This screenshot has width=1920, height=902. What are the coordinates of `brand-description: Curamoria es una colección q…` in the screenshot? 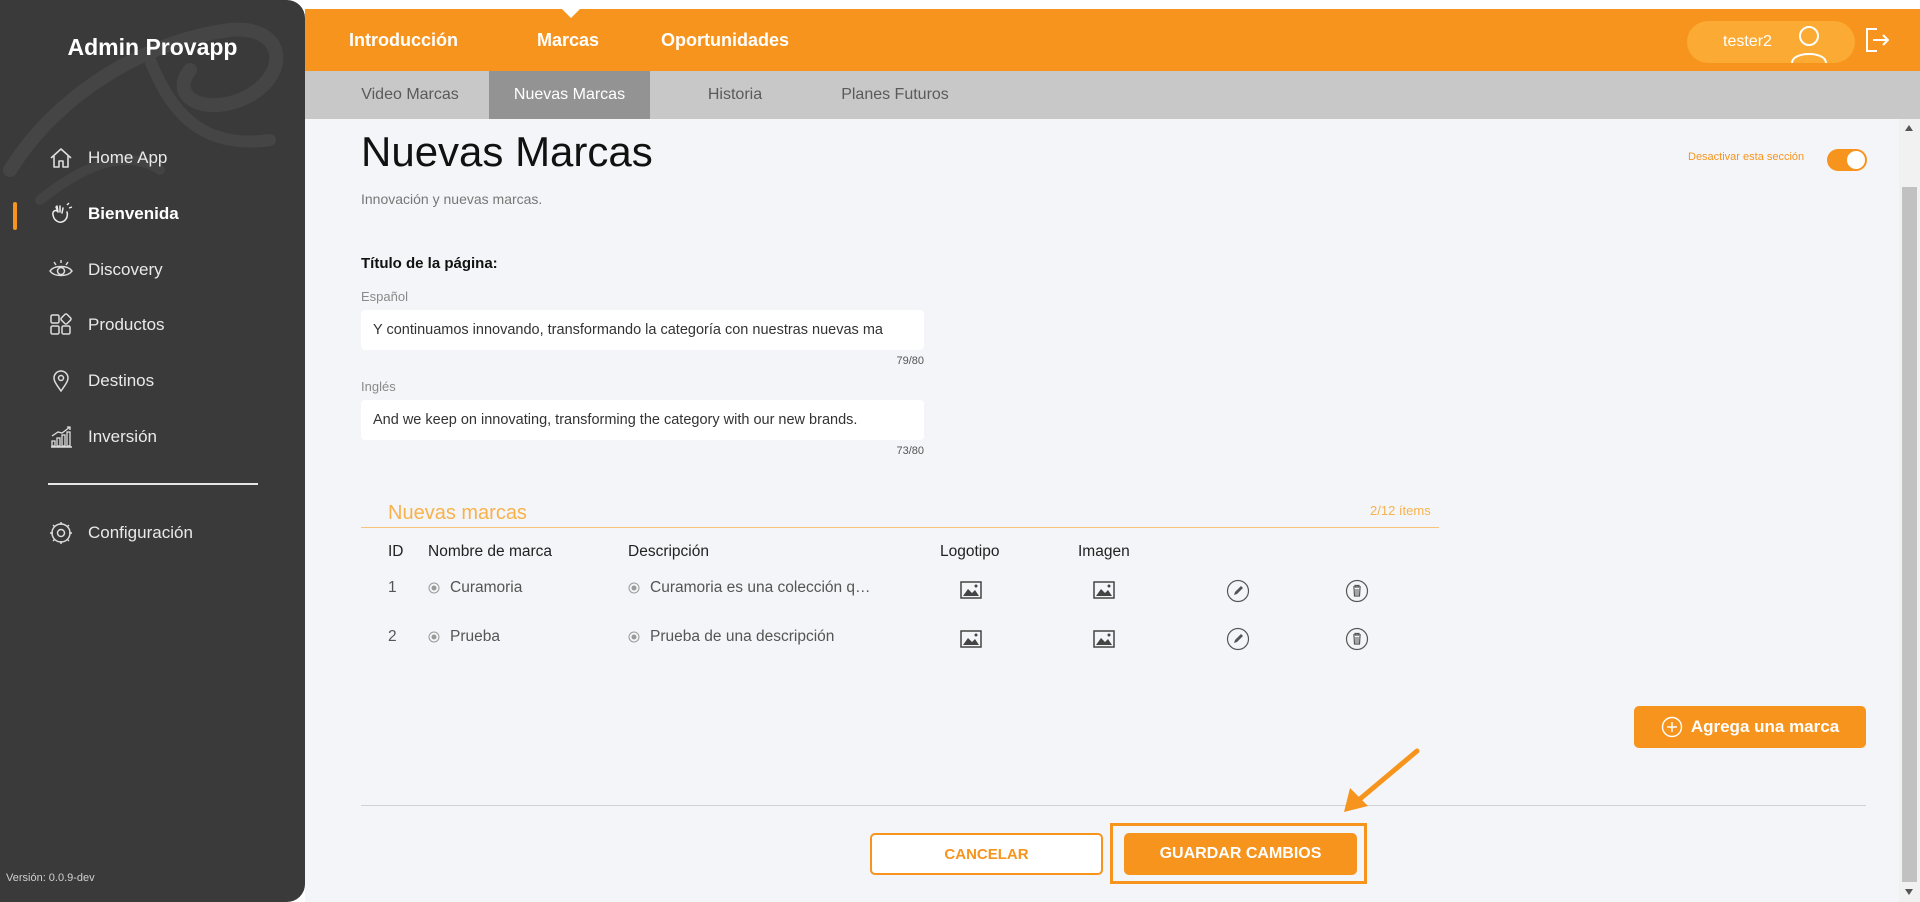 It's located at (760, 587).